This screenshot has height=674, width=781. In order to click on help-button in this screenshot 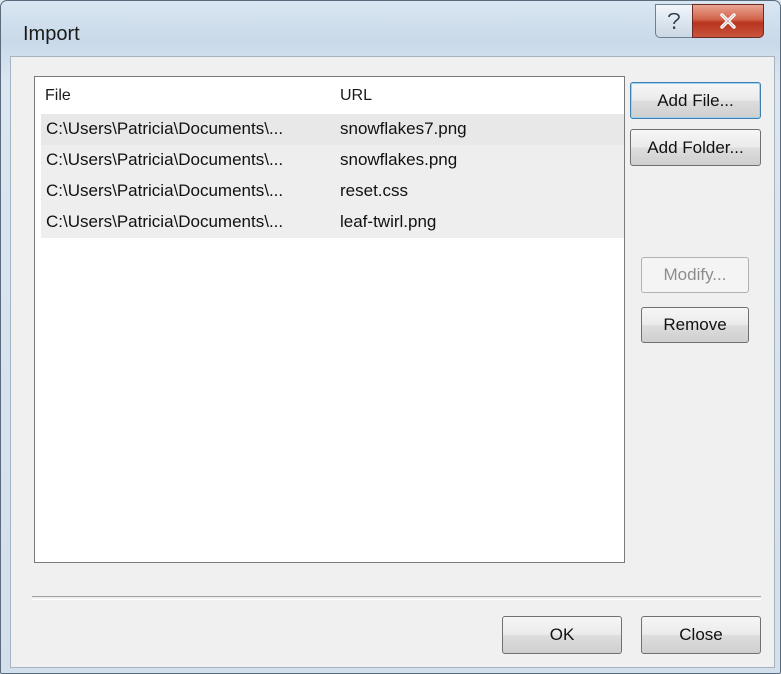, I will do `click(674, 21)`.